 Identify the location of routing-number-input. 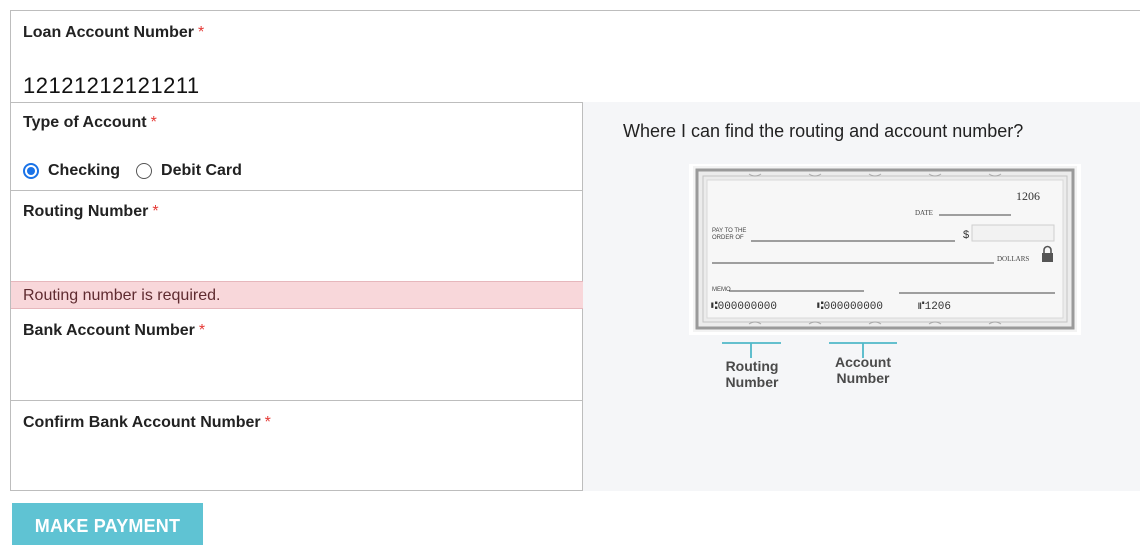
(296, 249).